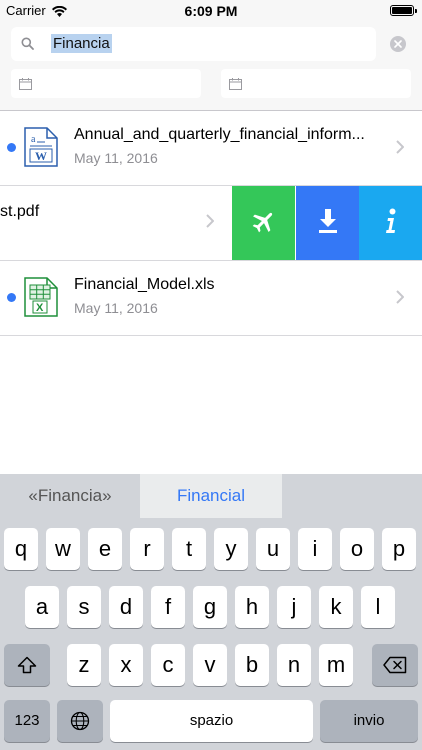 The height and width of the screenshot is (750, 422). Describe the element at coordinates (70, 496) in the screenshot. I see `suggestion-typed: «Financia»` at that location.